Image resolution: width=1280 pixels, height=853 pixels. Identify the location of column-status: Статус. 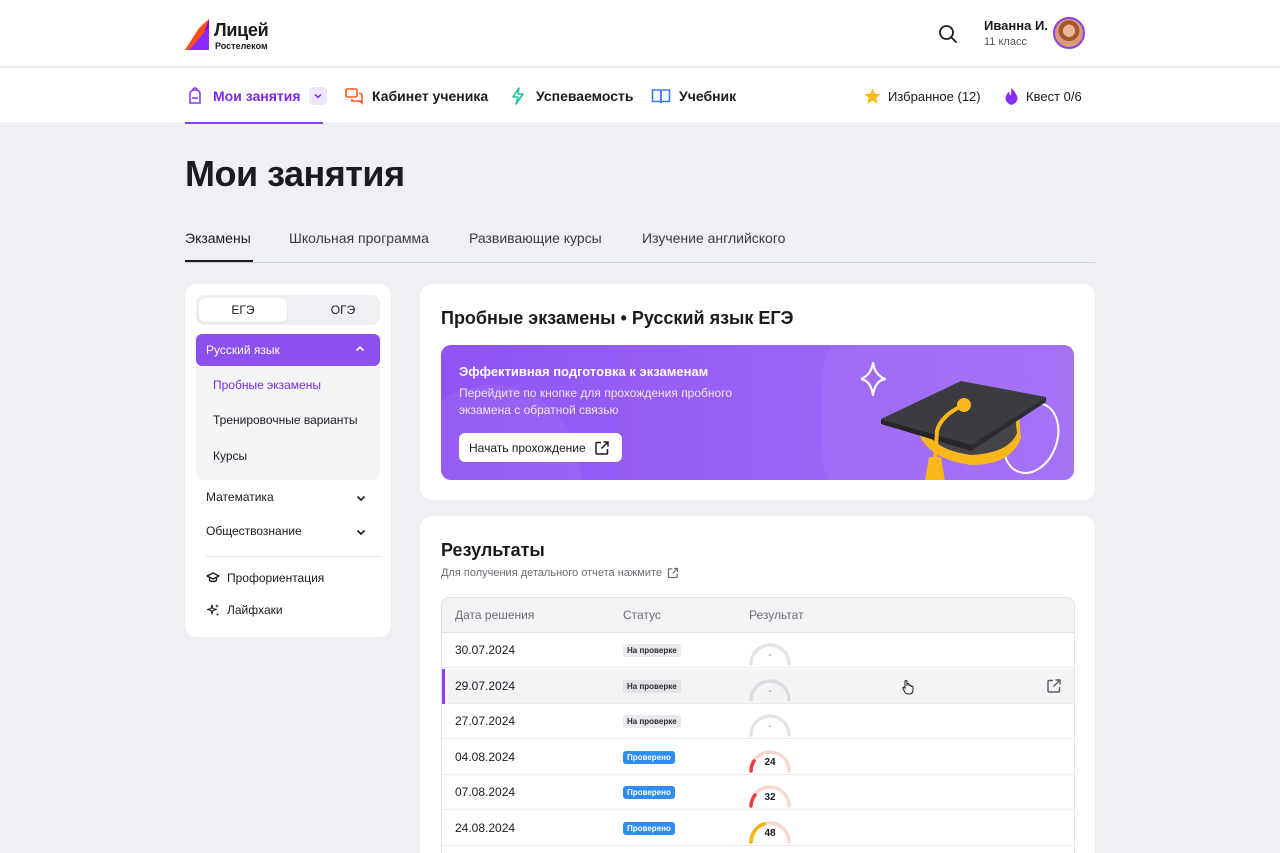
(642, 615).